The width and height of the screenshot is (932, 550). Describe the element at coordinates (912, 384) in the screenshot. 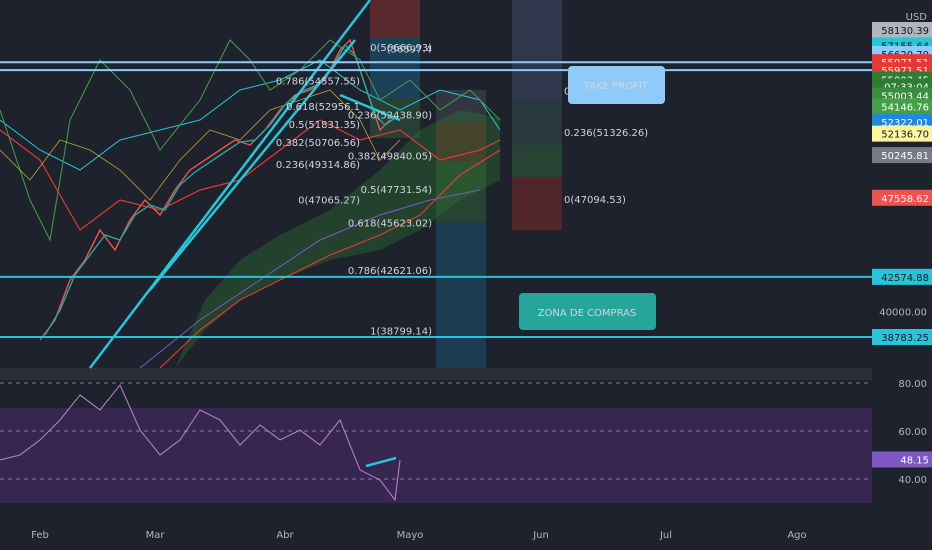

I see `rsi-level-label: 80.00` at that location.